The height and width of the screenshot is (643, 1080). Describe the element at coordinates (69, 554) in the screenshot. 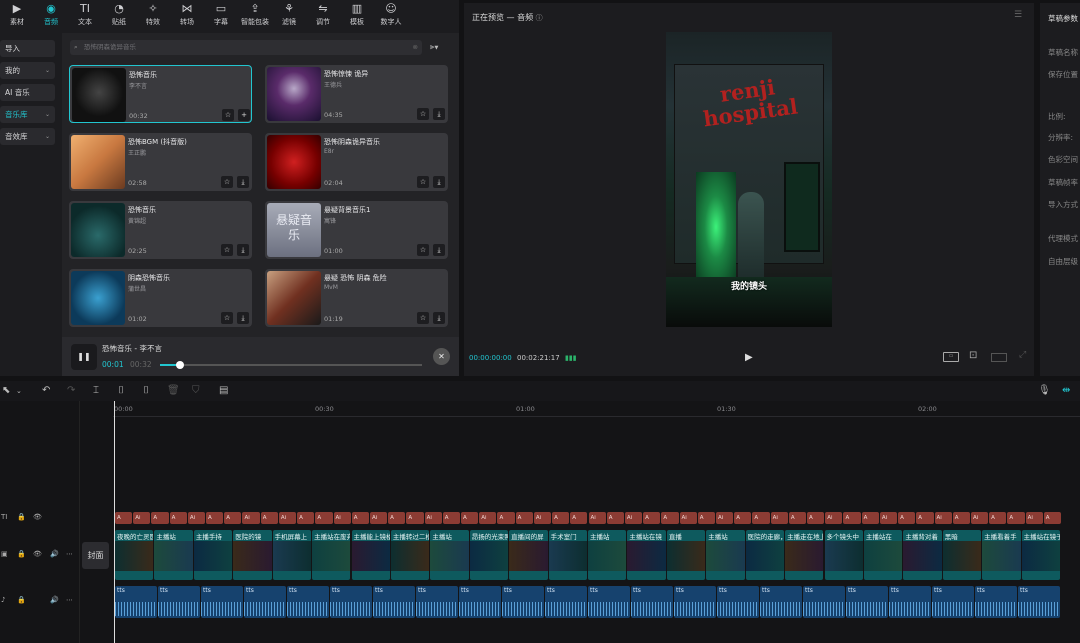

I see `video-more-icon: ⋯` at that location.